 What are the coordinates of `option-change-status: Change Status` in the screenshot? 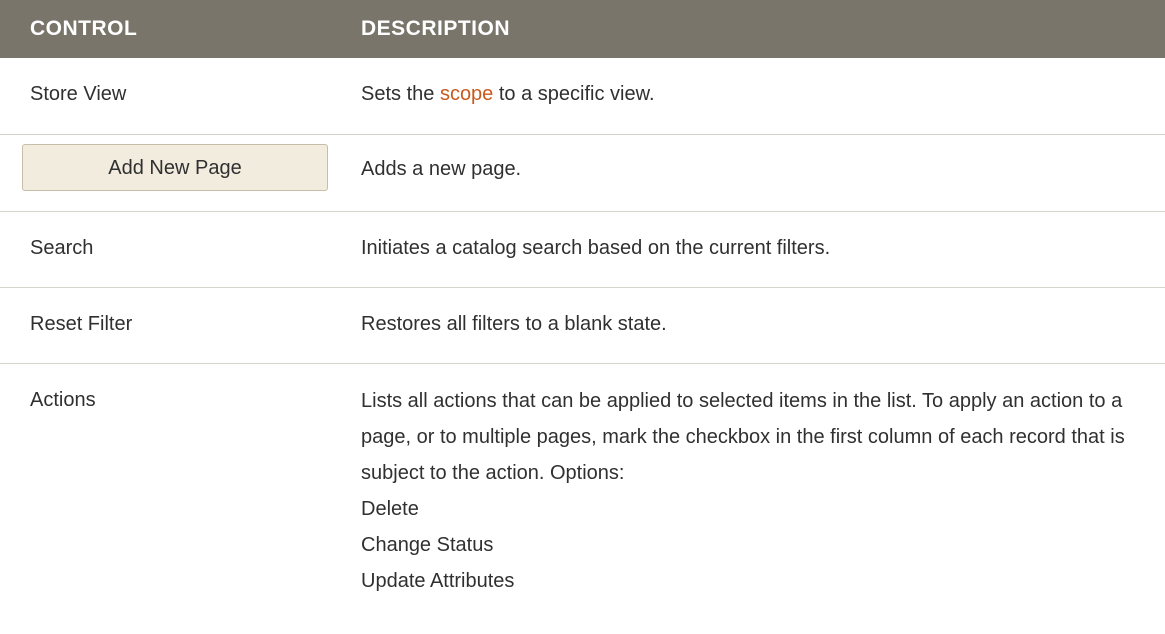 It's located at (427, 545).